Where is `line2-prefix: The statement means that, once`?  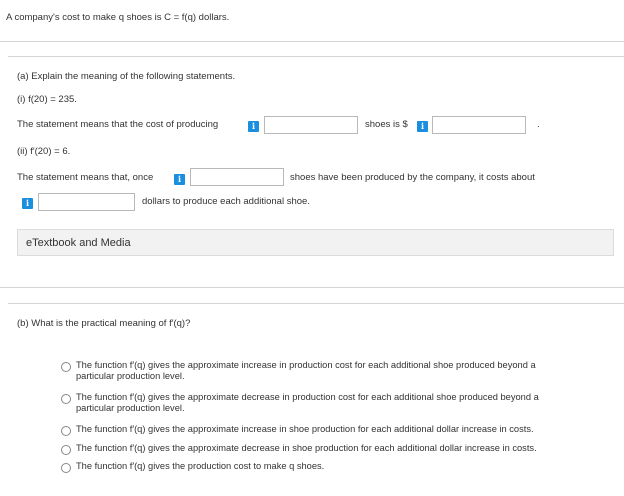
line2-prefix: The statement means that, once is located at coordinates (85, 177).